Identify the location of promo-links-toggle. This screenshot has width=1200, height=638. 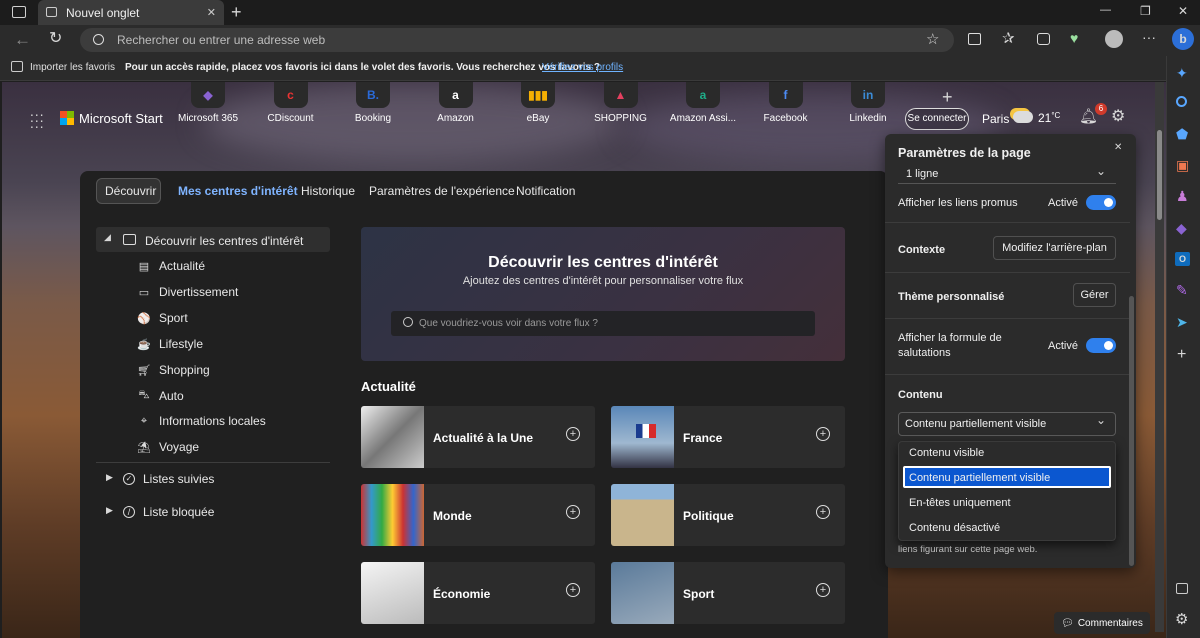
(1101, 202).